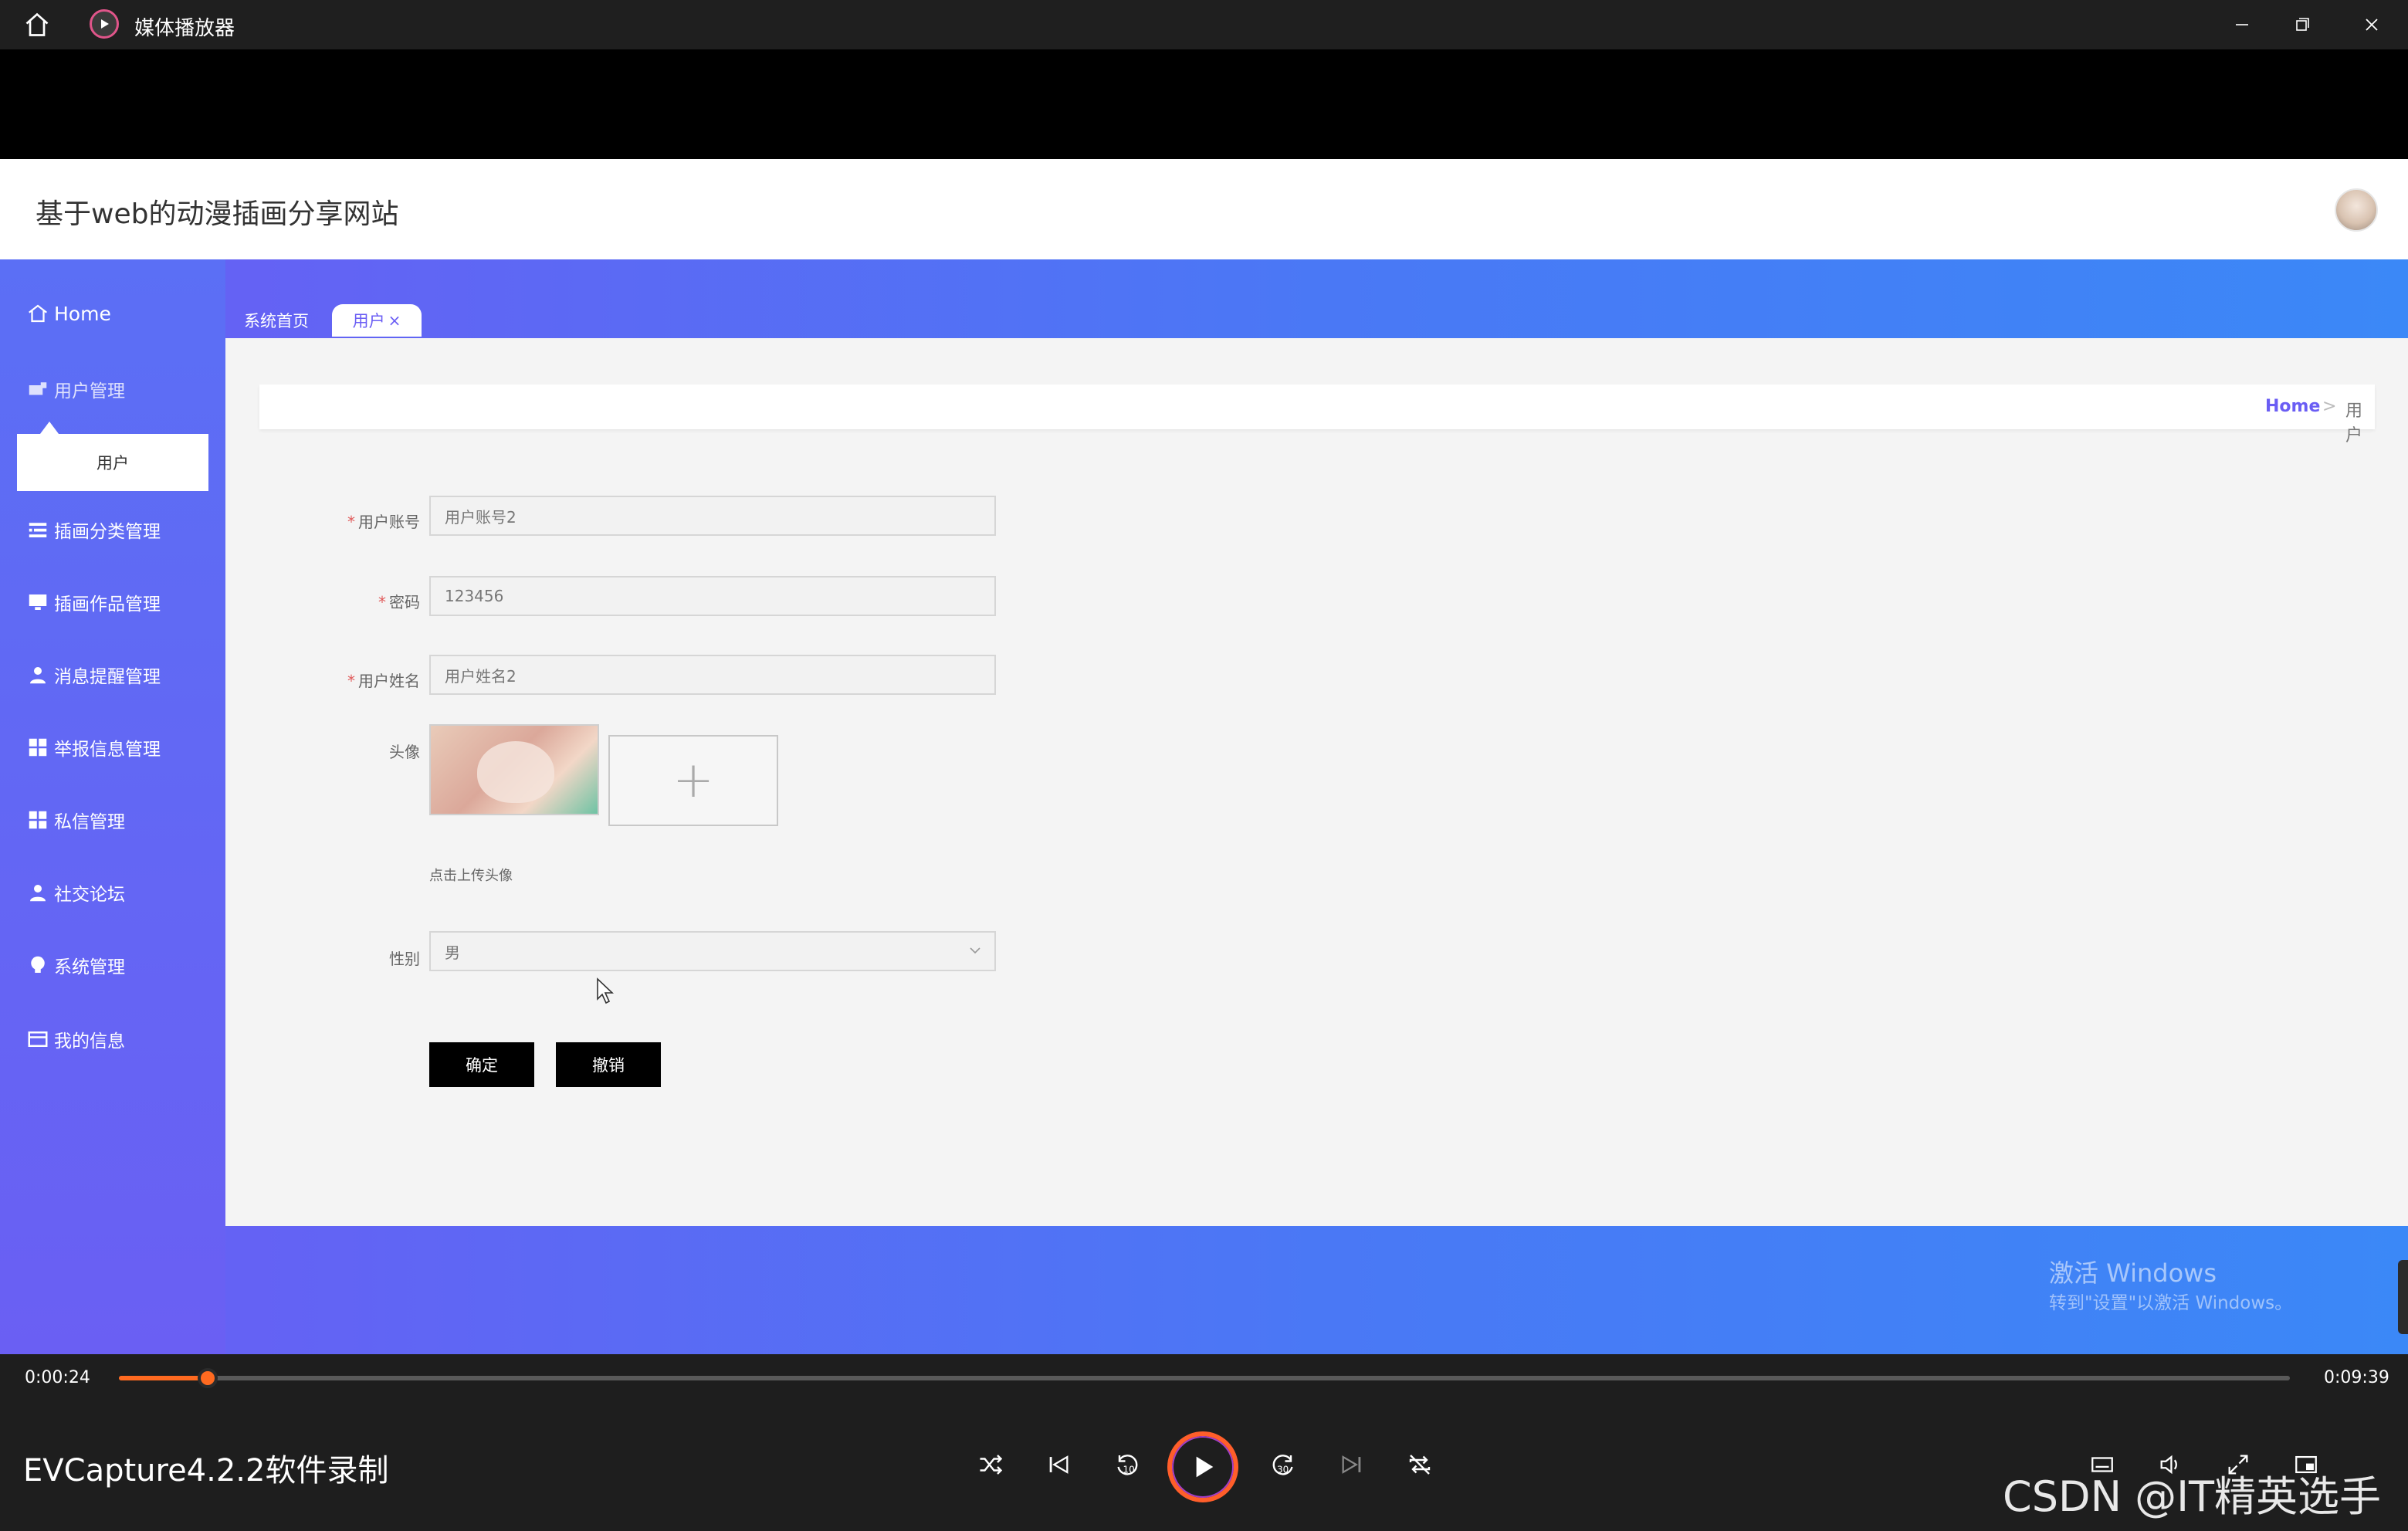 The height and width of the screenshot is (1531, 2408). What do you see at coordinates (49, 428) in the screenshot?
I see `submenu-pointer` at bounding box center [49, 428].